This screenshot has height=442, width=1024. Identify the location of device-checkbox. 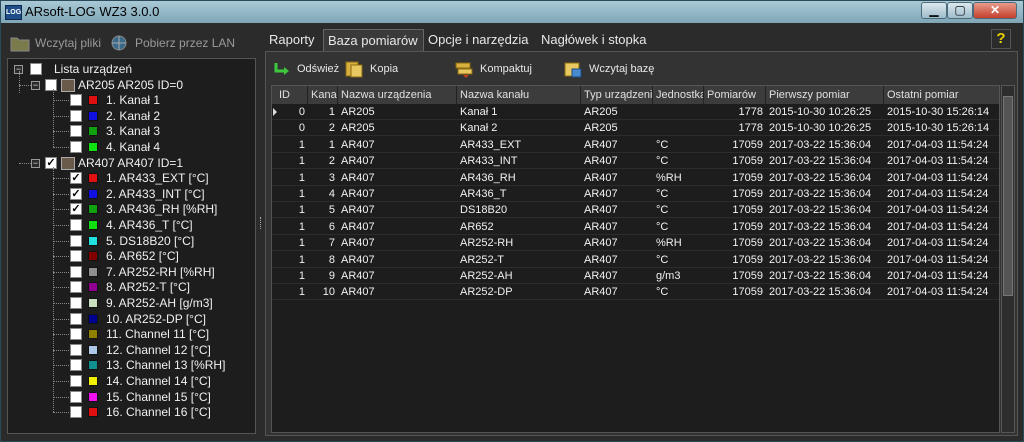
(51, 84).